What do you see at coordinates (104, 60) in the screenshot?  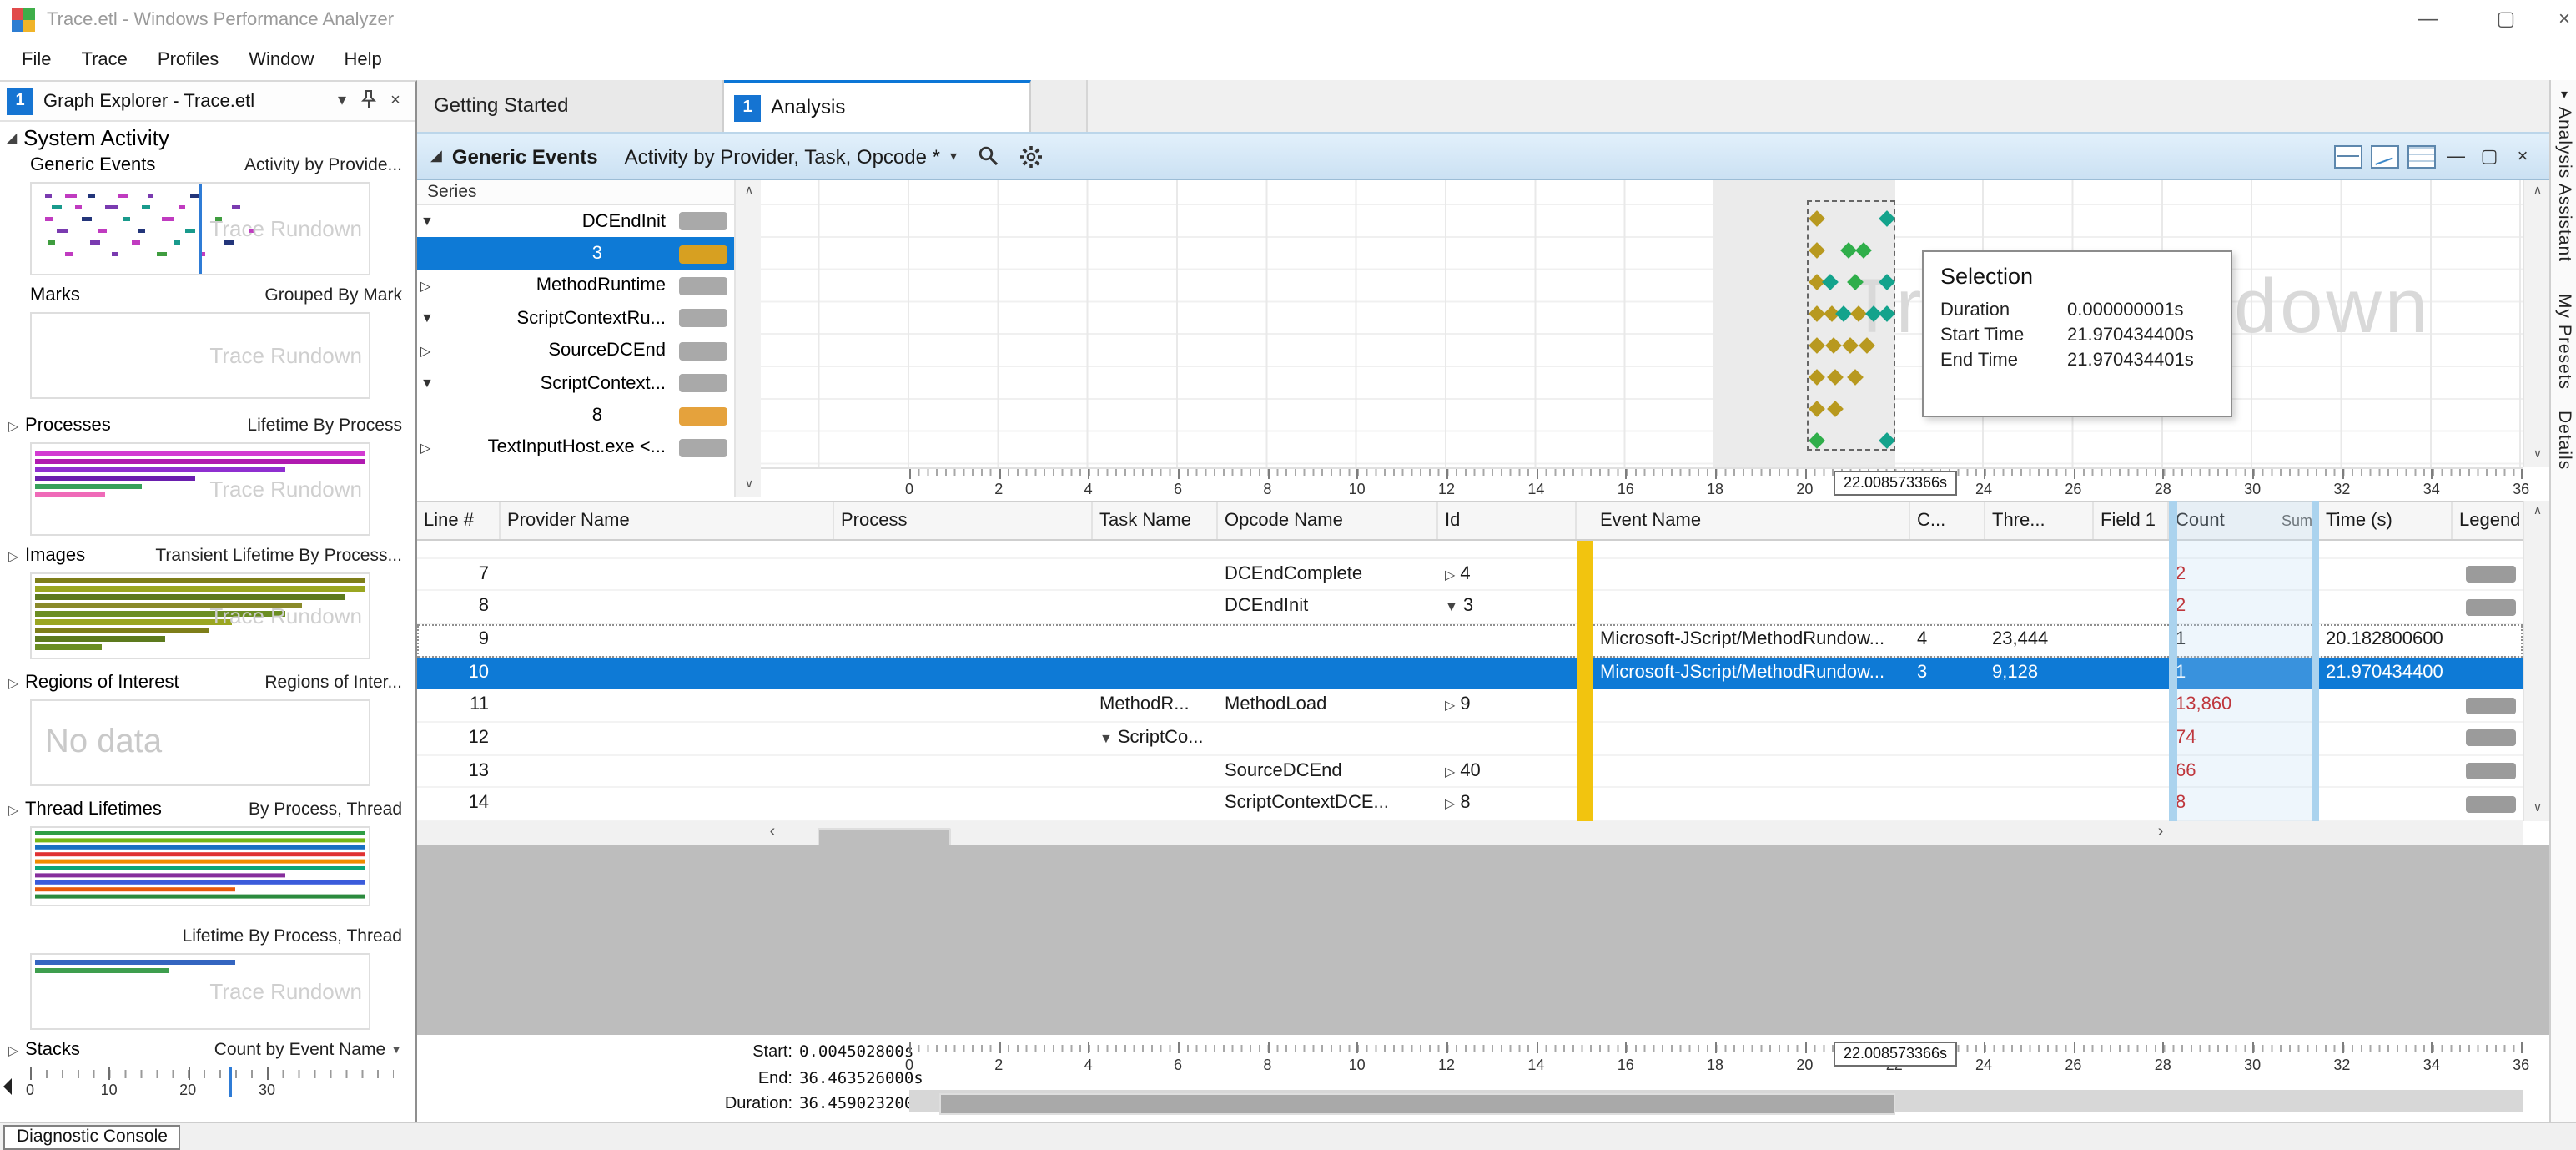 I see `menu-trace: Trace` at bounding box center [104, 60].